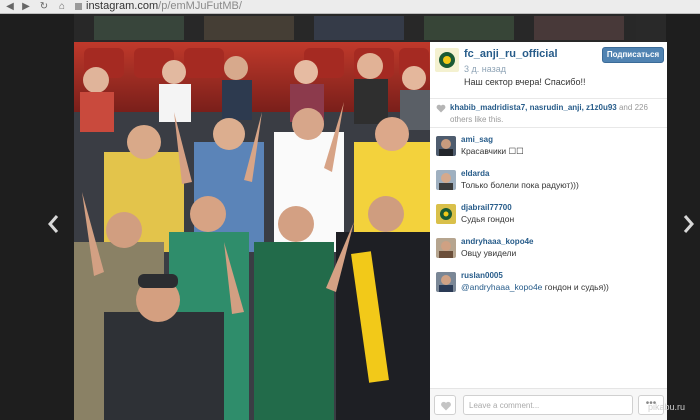 The width and height of the screenshot is (700, 420). I want to click on comment-text-body: гондон и судья)), so click(576, 287).